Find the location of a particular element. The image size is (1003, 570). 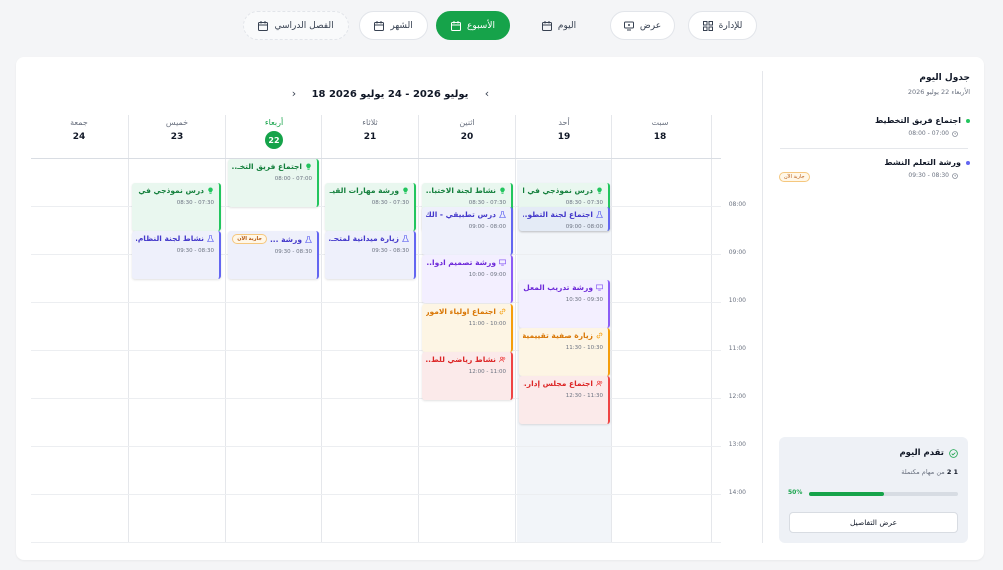

day-num-sat: 18 is located at coordinates (660, 137).